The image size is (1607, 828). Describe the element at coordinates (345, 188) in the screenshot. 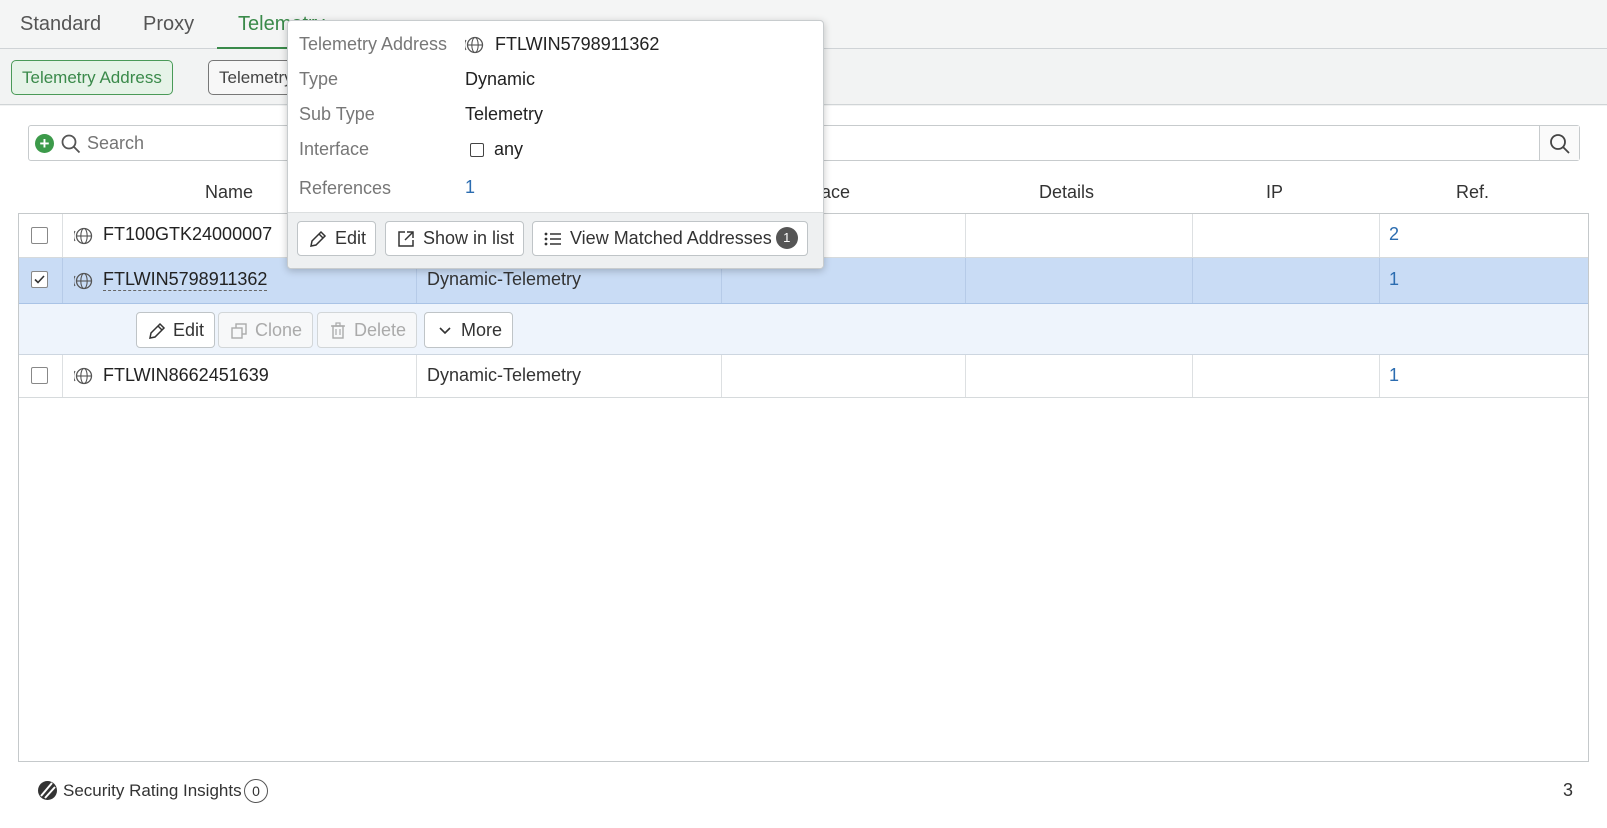

I see `popup-label-references: References` at that location.